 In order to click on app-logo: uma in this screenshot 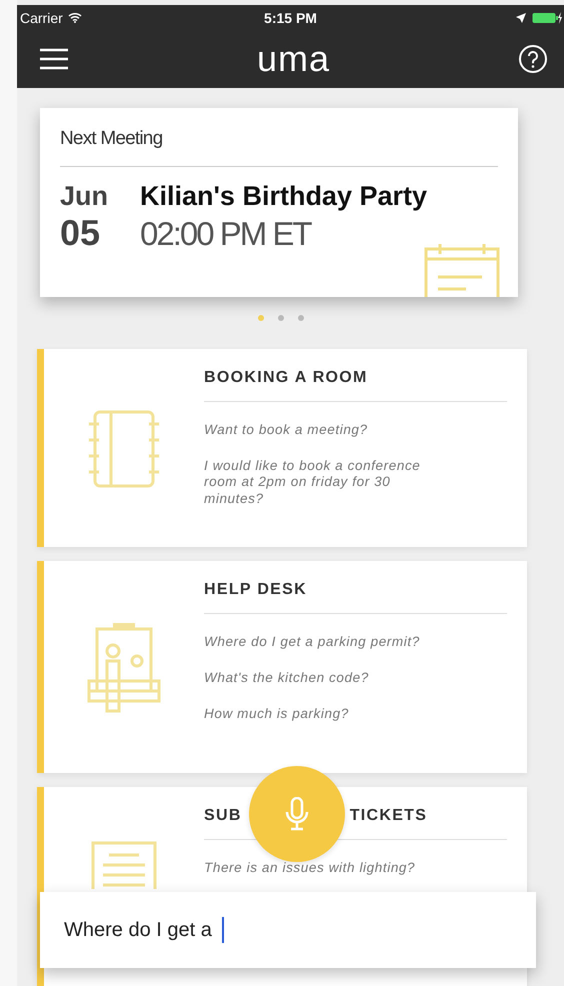, I will do `click(293, 59)`.